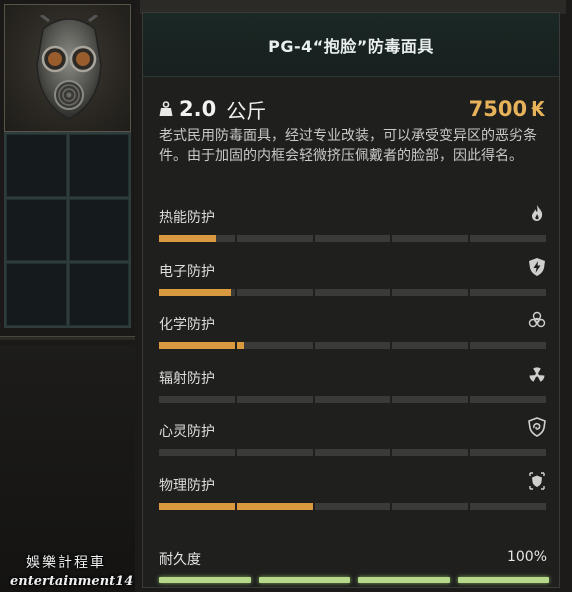  Describe the element at coordinates (354, 230) in the screenshot. I see `stat-thermal-protection: 热能防护` at that location.